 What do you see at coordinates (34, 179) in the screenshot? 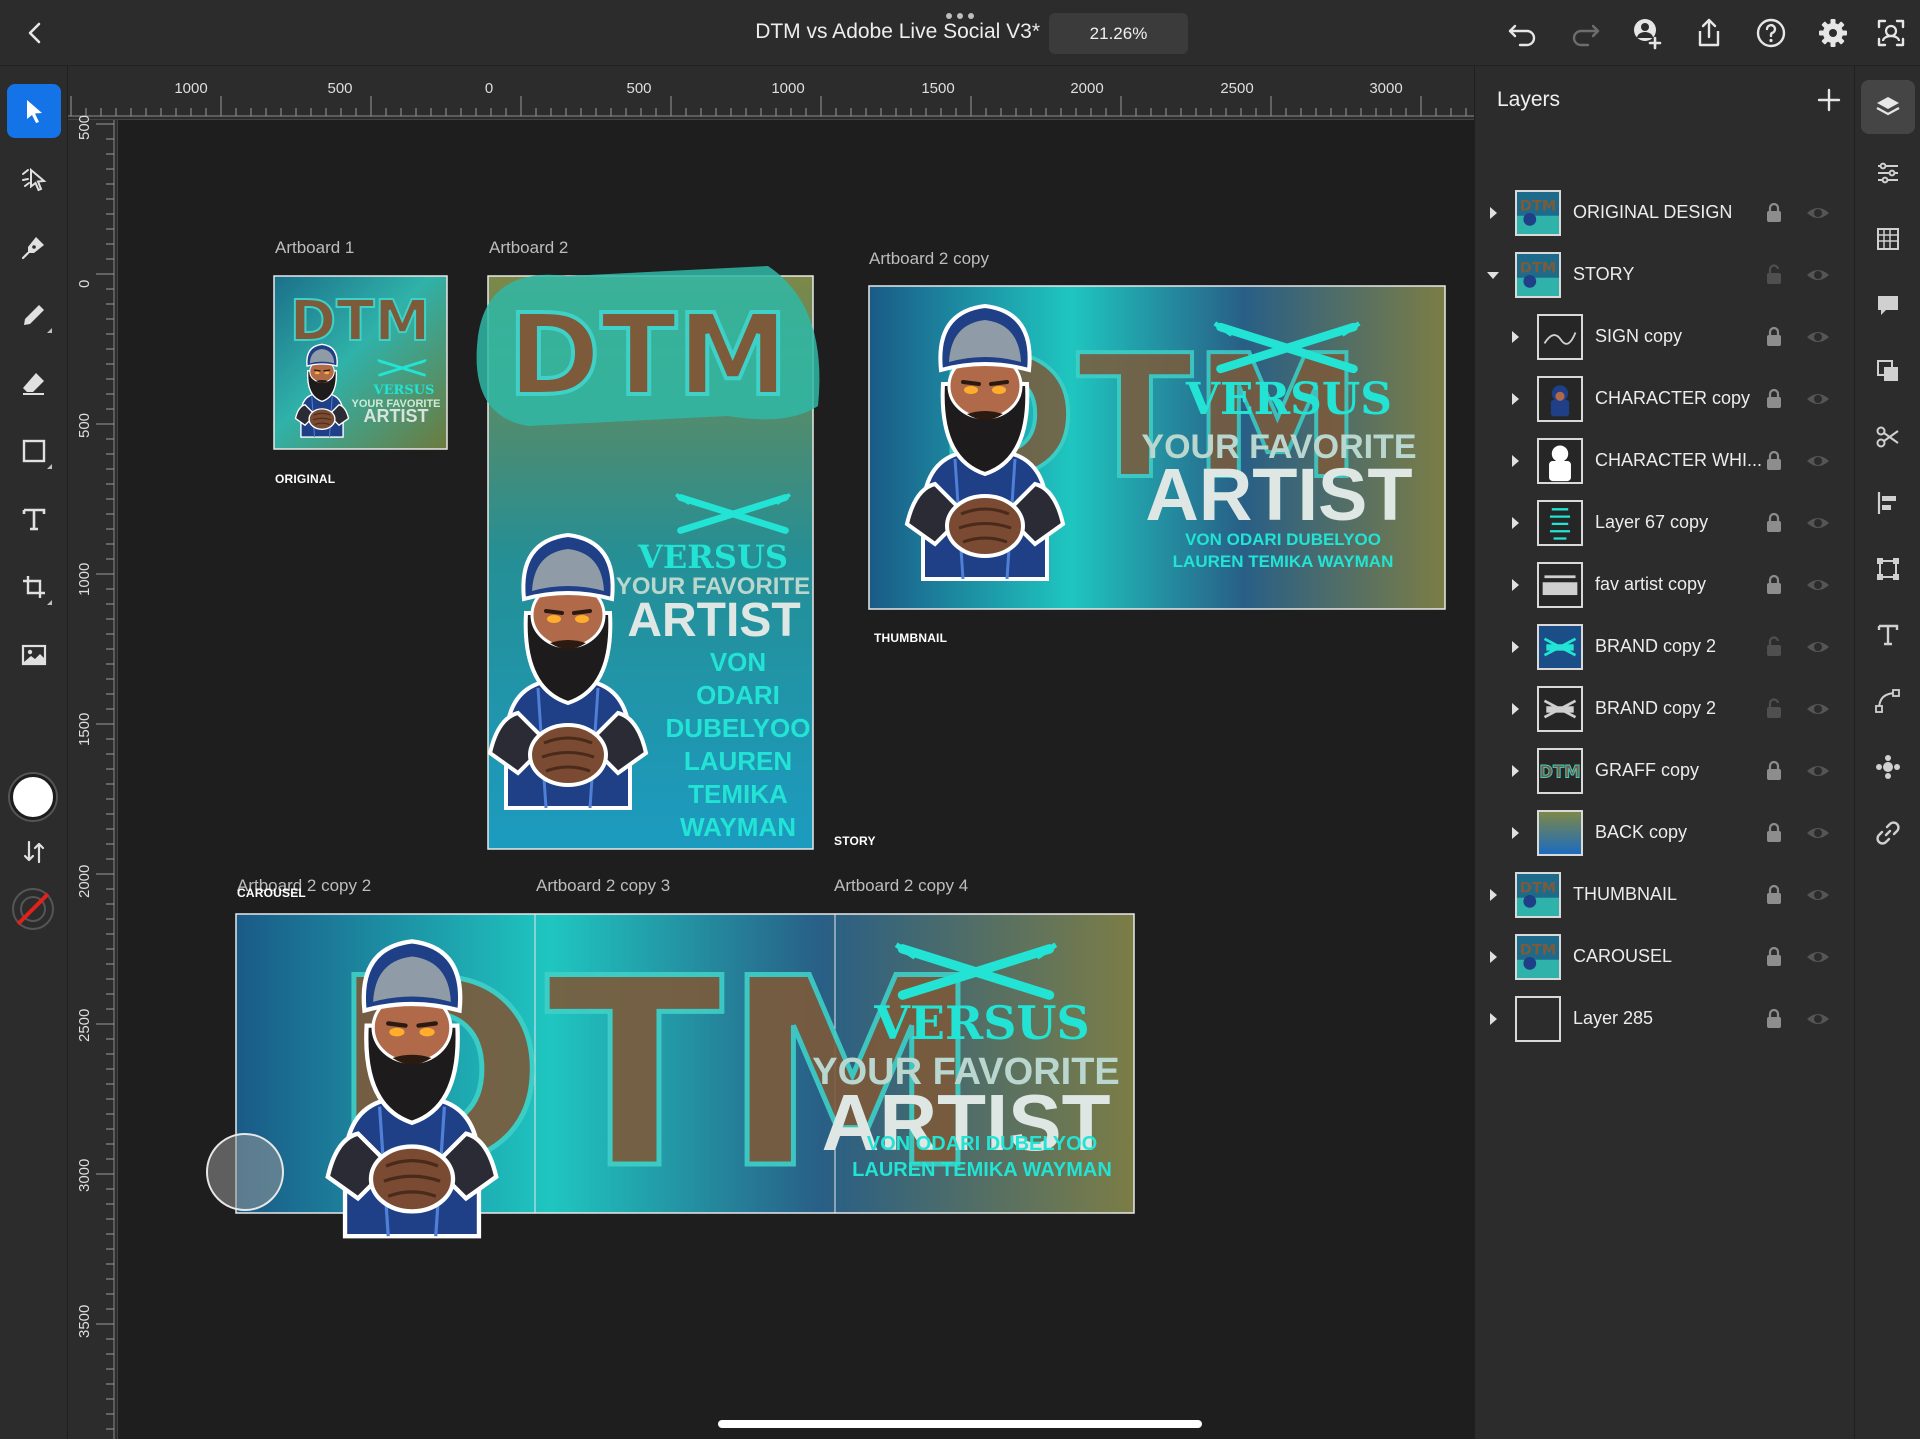
I see `direct-select-tool-icon` at bounding box center [34, 179].